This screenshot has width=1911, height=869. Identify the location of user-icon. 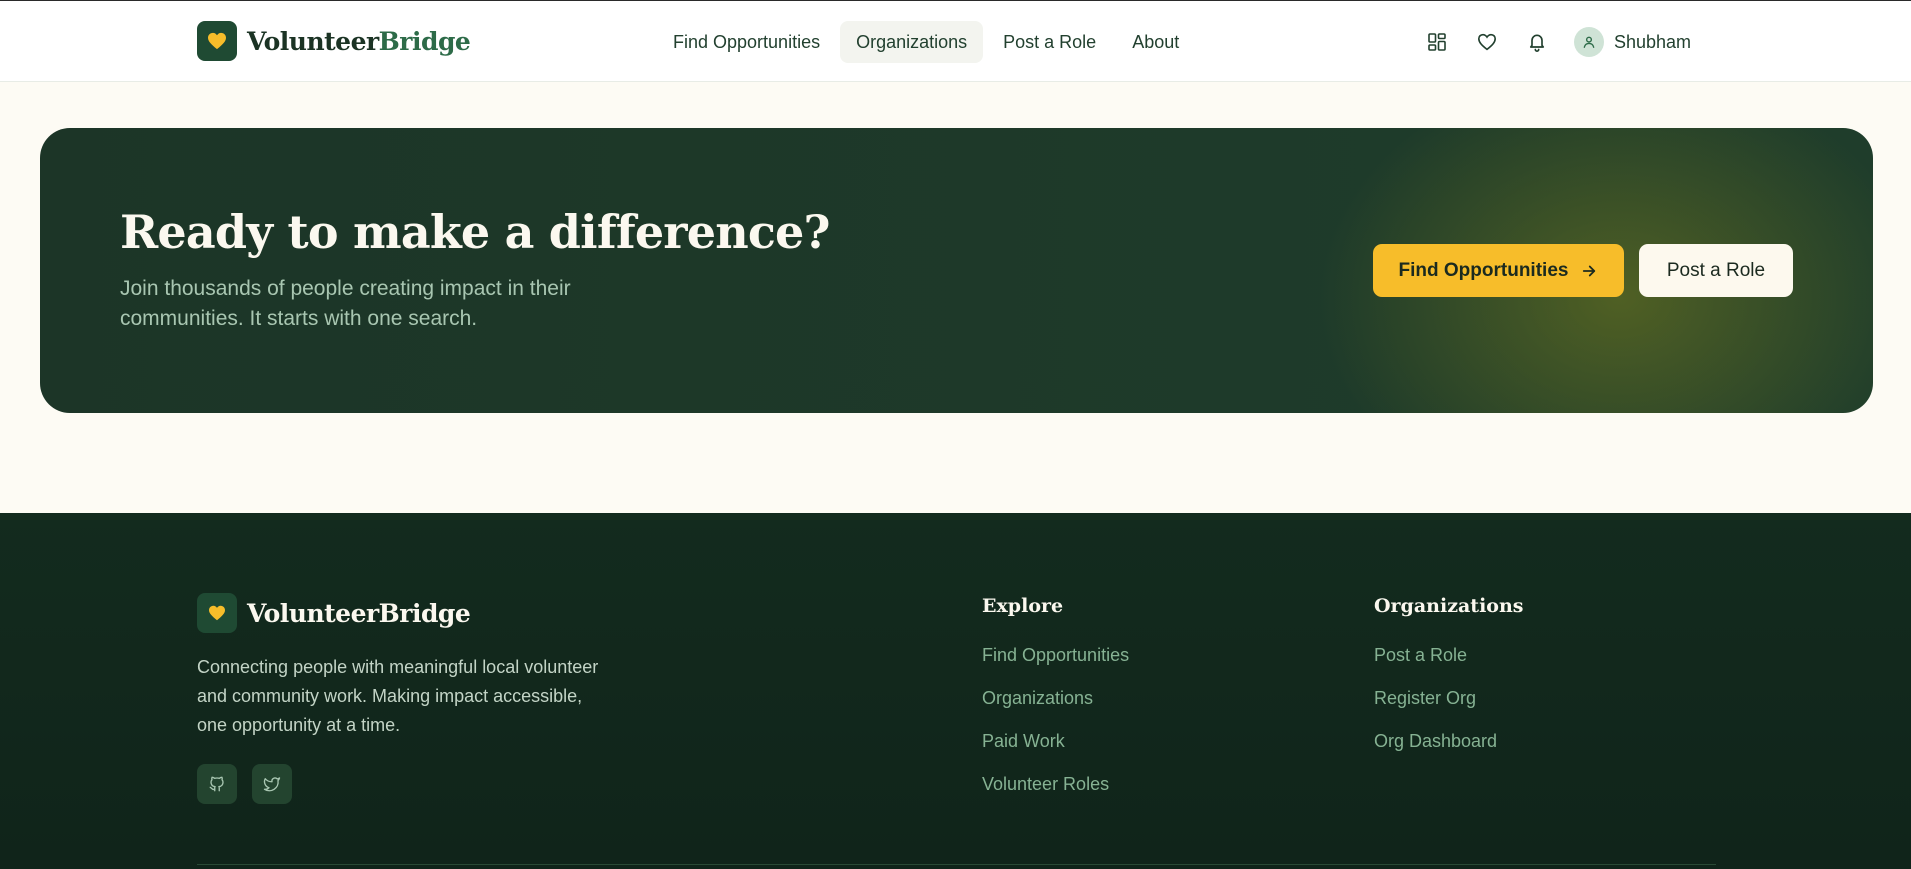
(1589, 42).